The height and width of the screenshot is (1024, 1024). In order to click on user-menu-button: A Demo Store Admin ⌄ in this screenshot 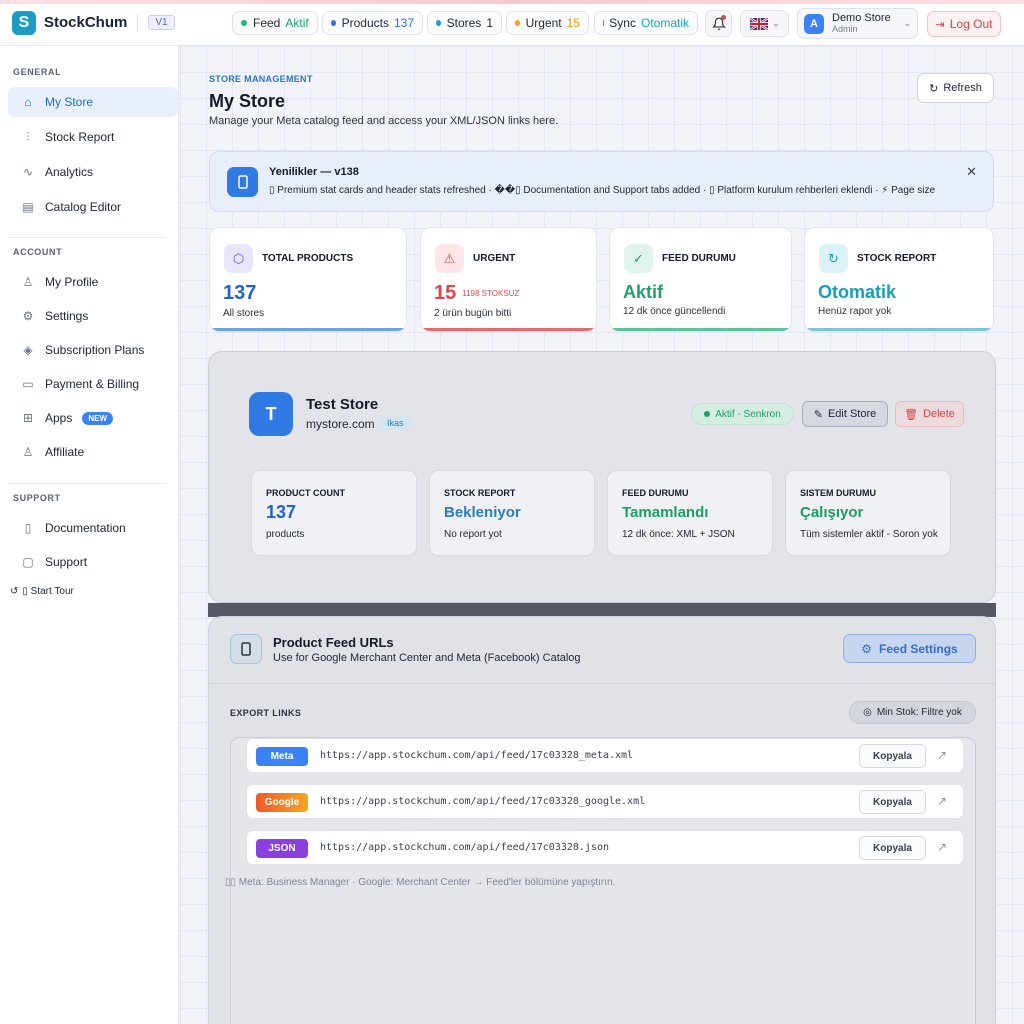, I will do `click(857, 23)`.